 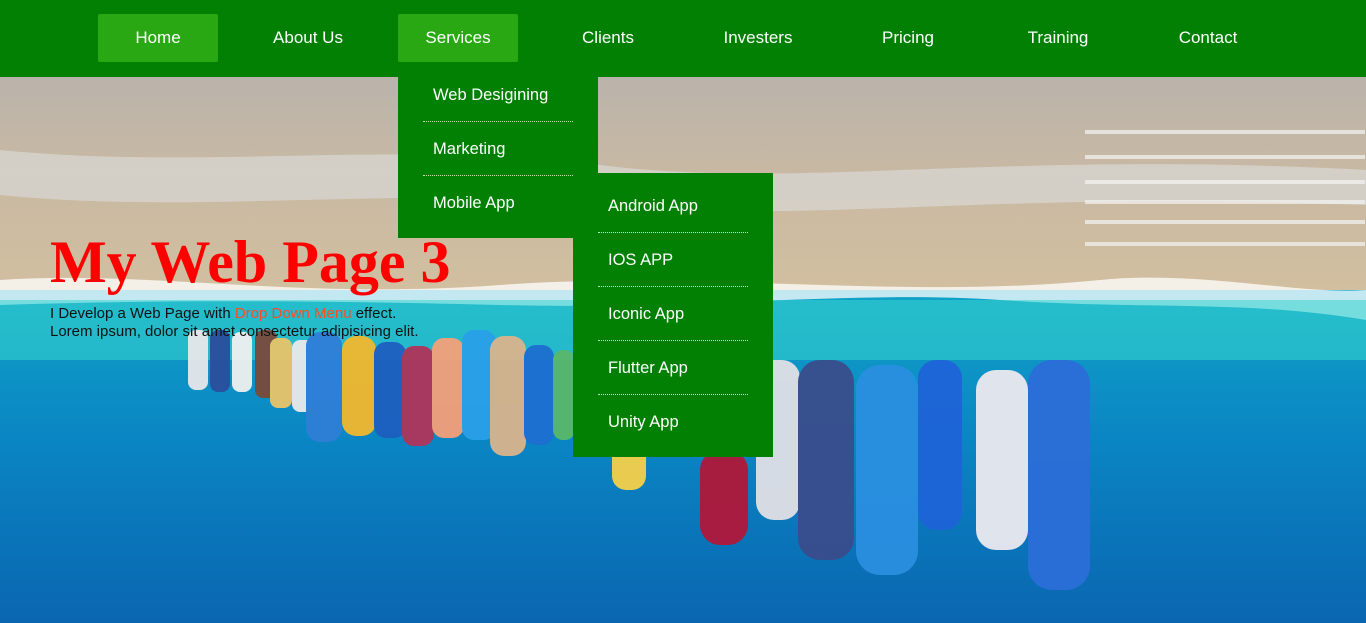 What do you see at coordinates (498, 203) in the screenshot?
I see `menu-item-mobile-app: Mobile App` at bounding box center [498, 203].